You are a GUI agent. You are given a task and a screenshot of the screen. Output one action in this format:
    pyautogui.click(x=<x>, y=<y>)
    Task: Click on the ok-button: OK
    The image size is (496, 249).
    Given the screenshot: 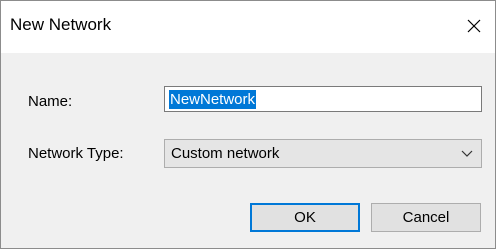 What is the action you would take?
    pyautogui.click(x=305, y=217)
    